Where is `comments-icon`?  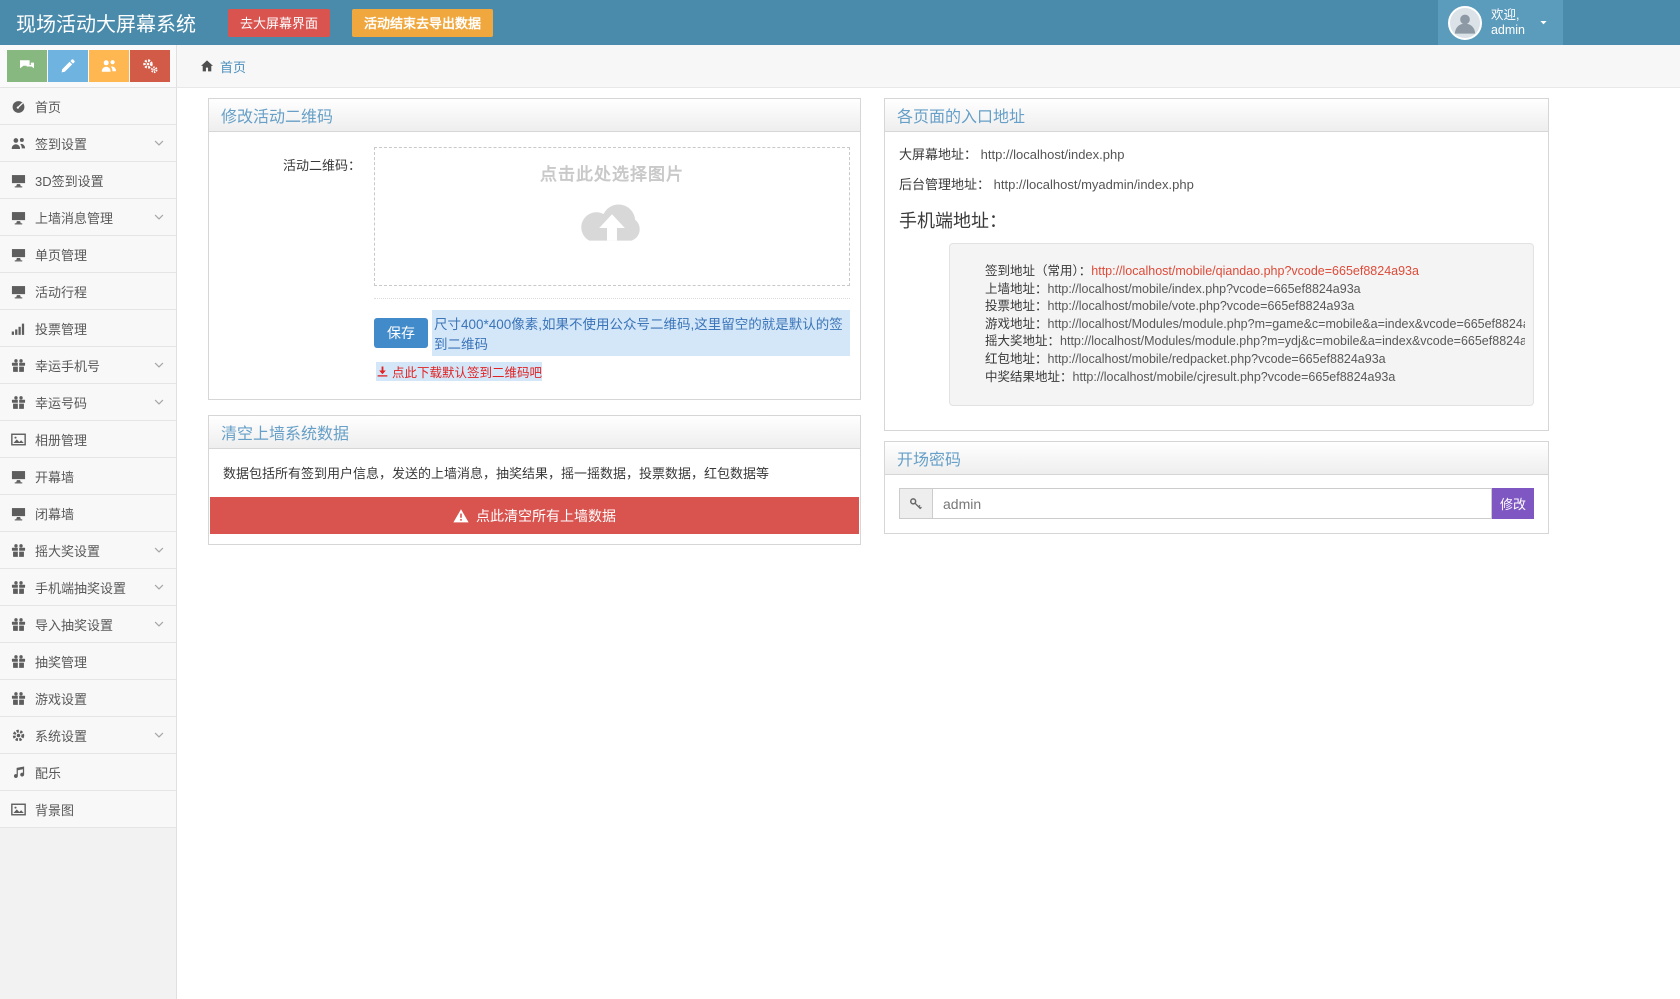
comments-icon is located at coordinates (27, 66).